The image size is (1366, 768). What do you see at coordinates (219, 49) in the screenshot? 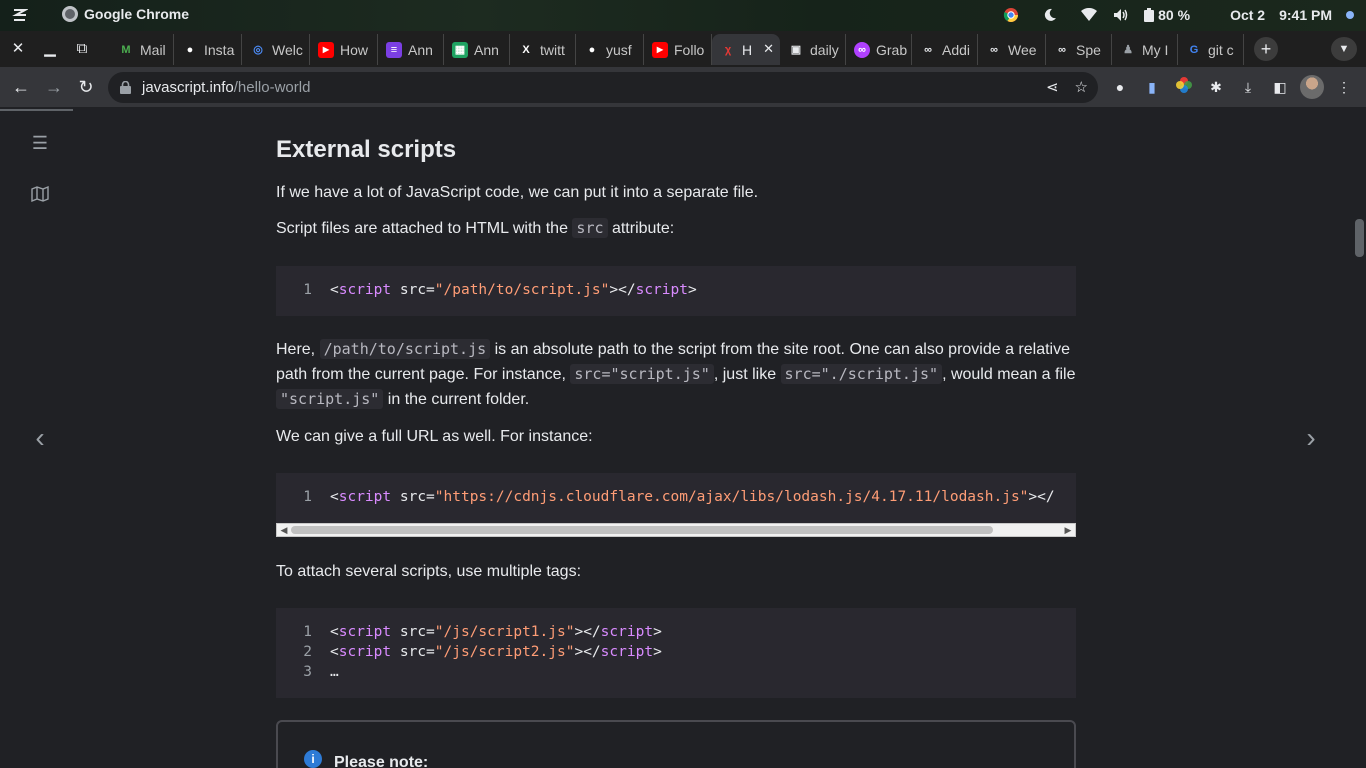
I see `tab-title: Insta` at bounding box center [219, 49].